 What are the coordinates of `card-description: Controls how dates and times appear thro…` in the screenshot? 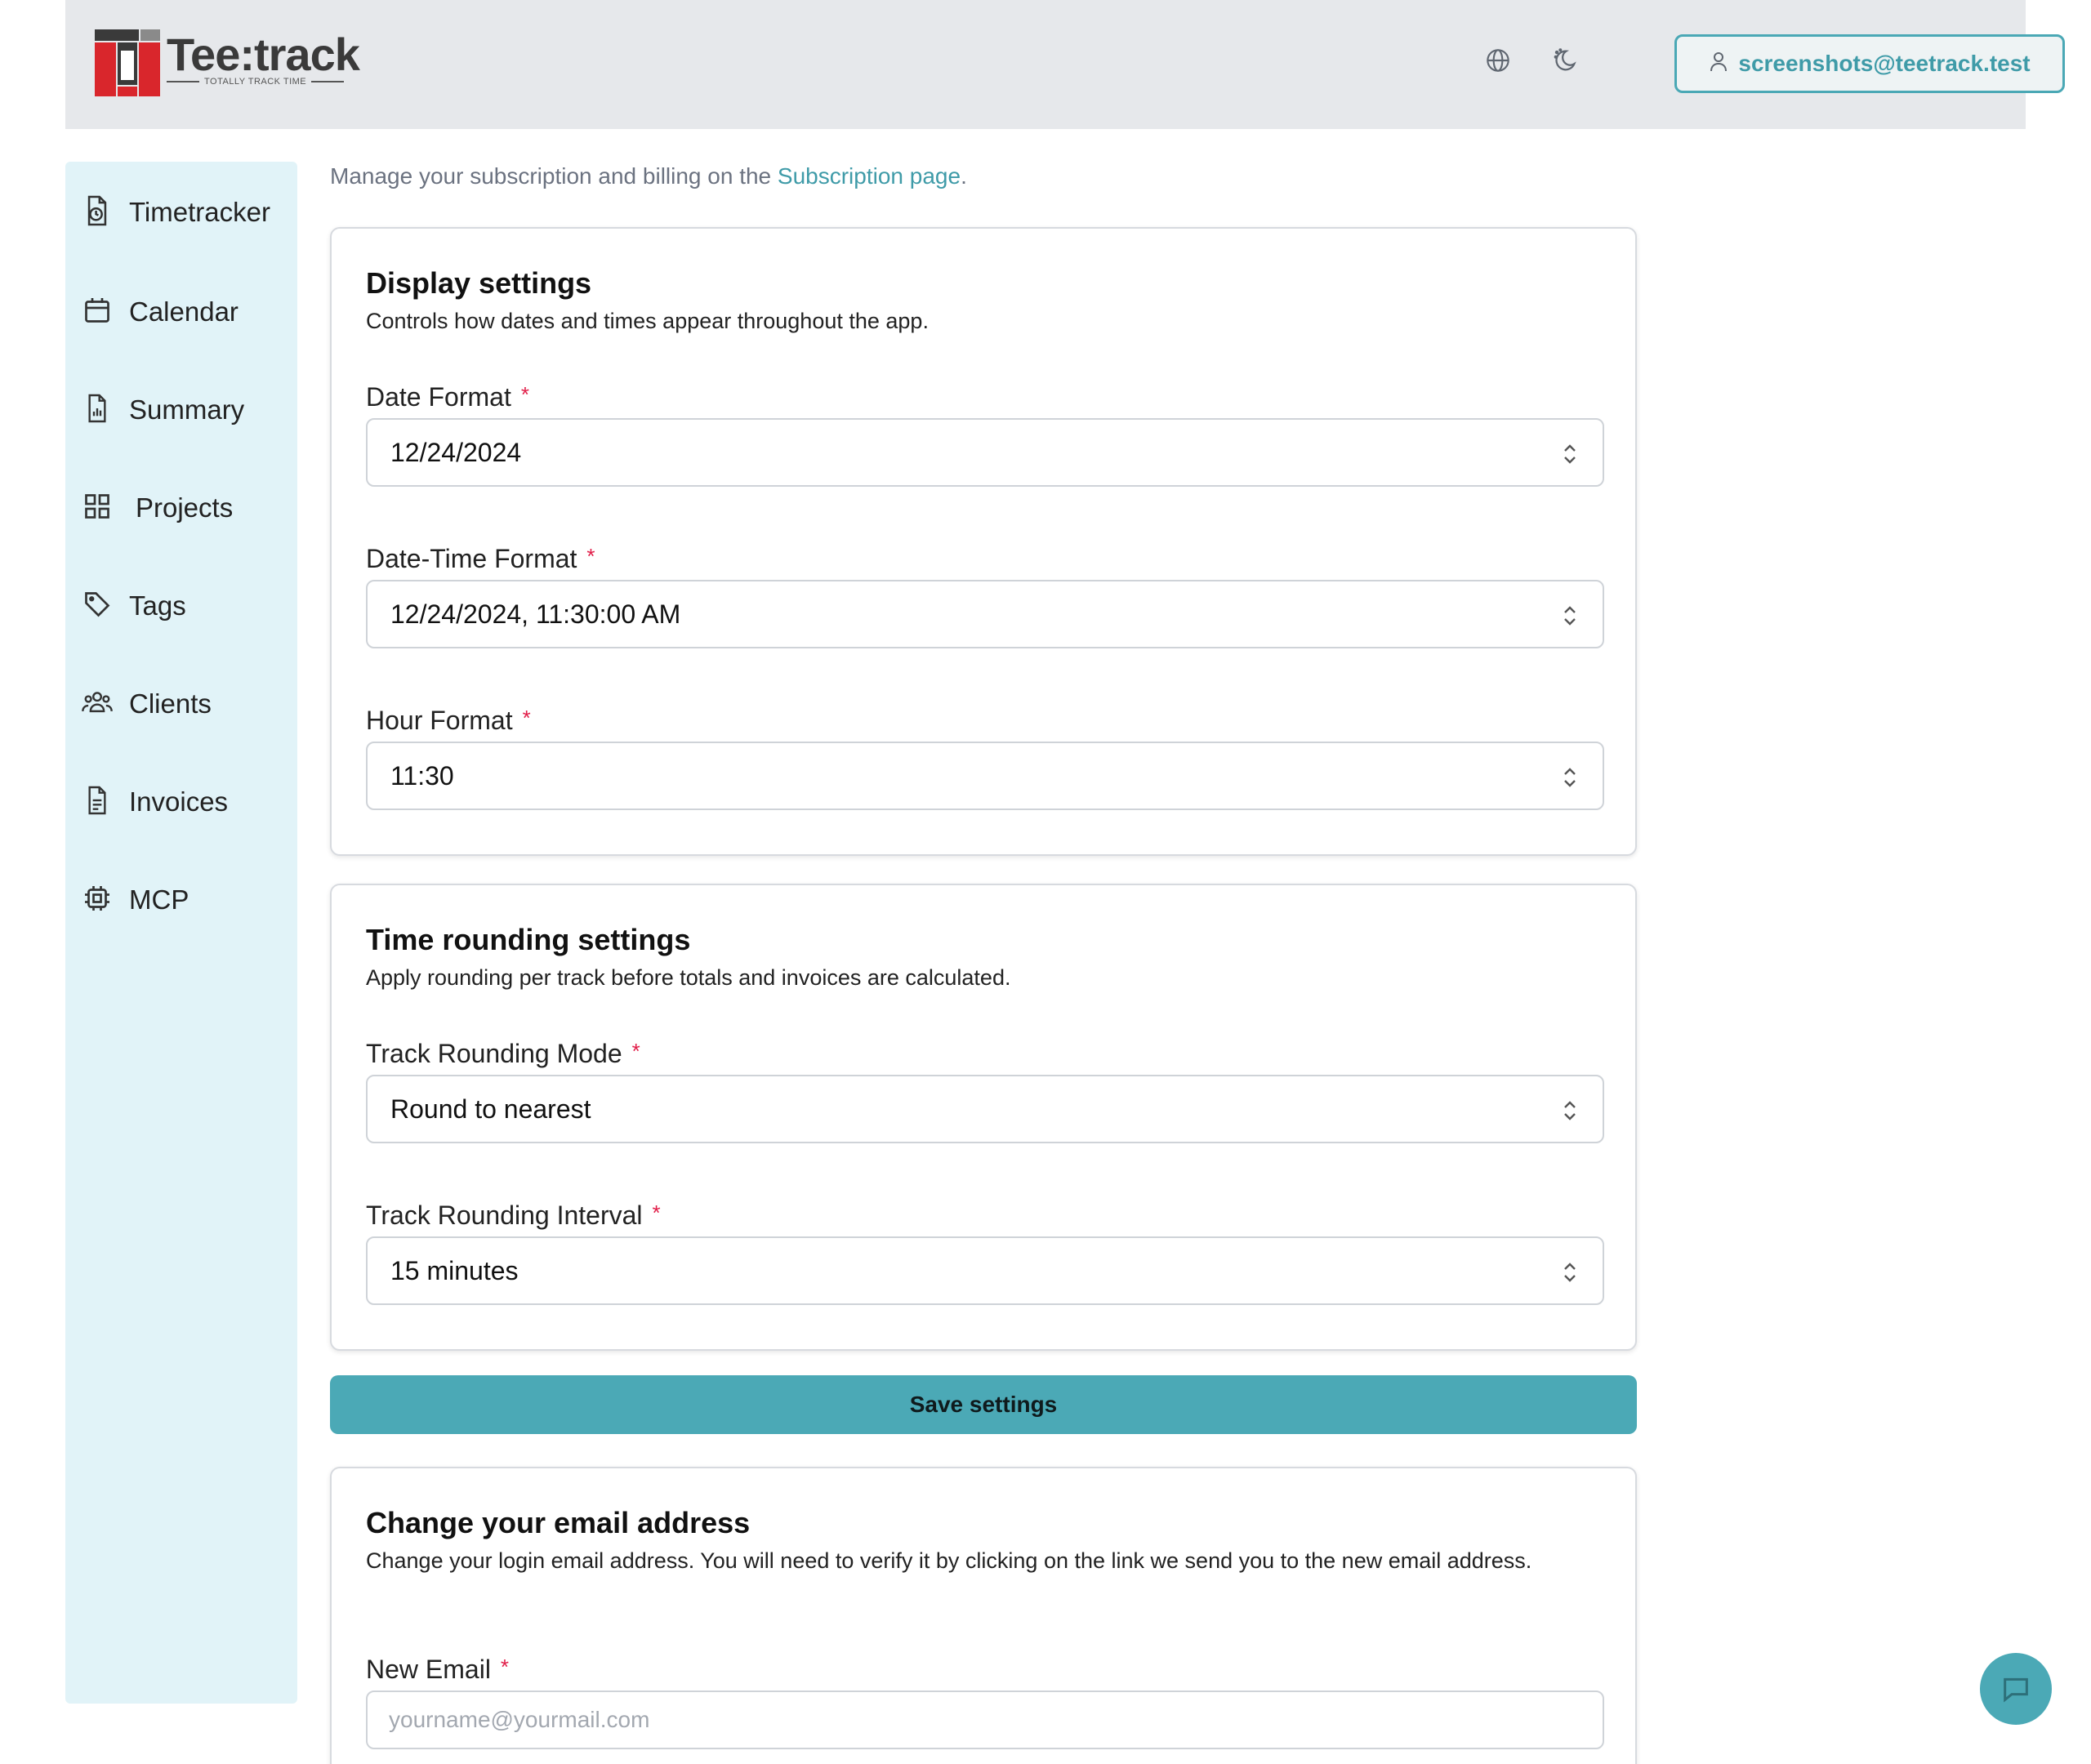 It's located at (647, 321).